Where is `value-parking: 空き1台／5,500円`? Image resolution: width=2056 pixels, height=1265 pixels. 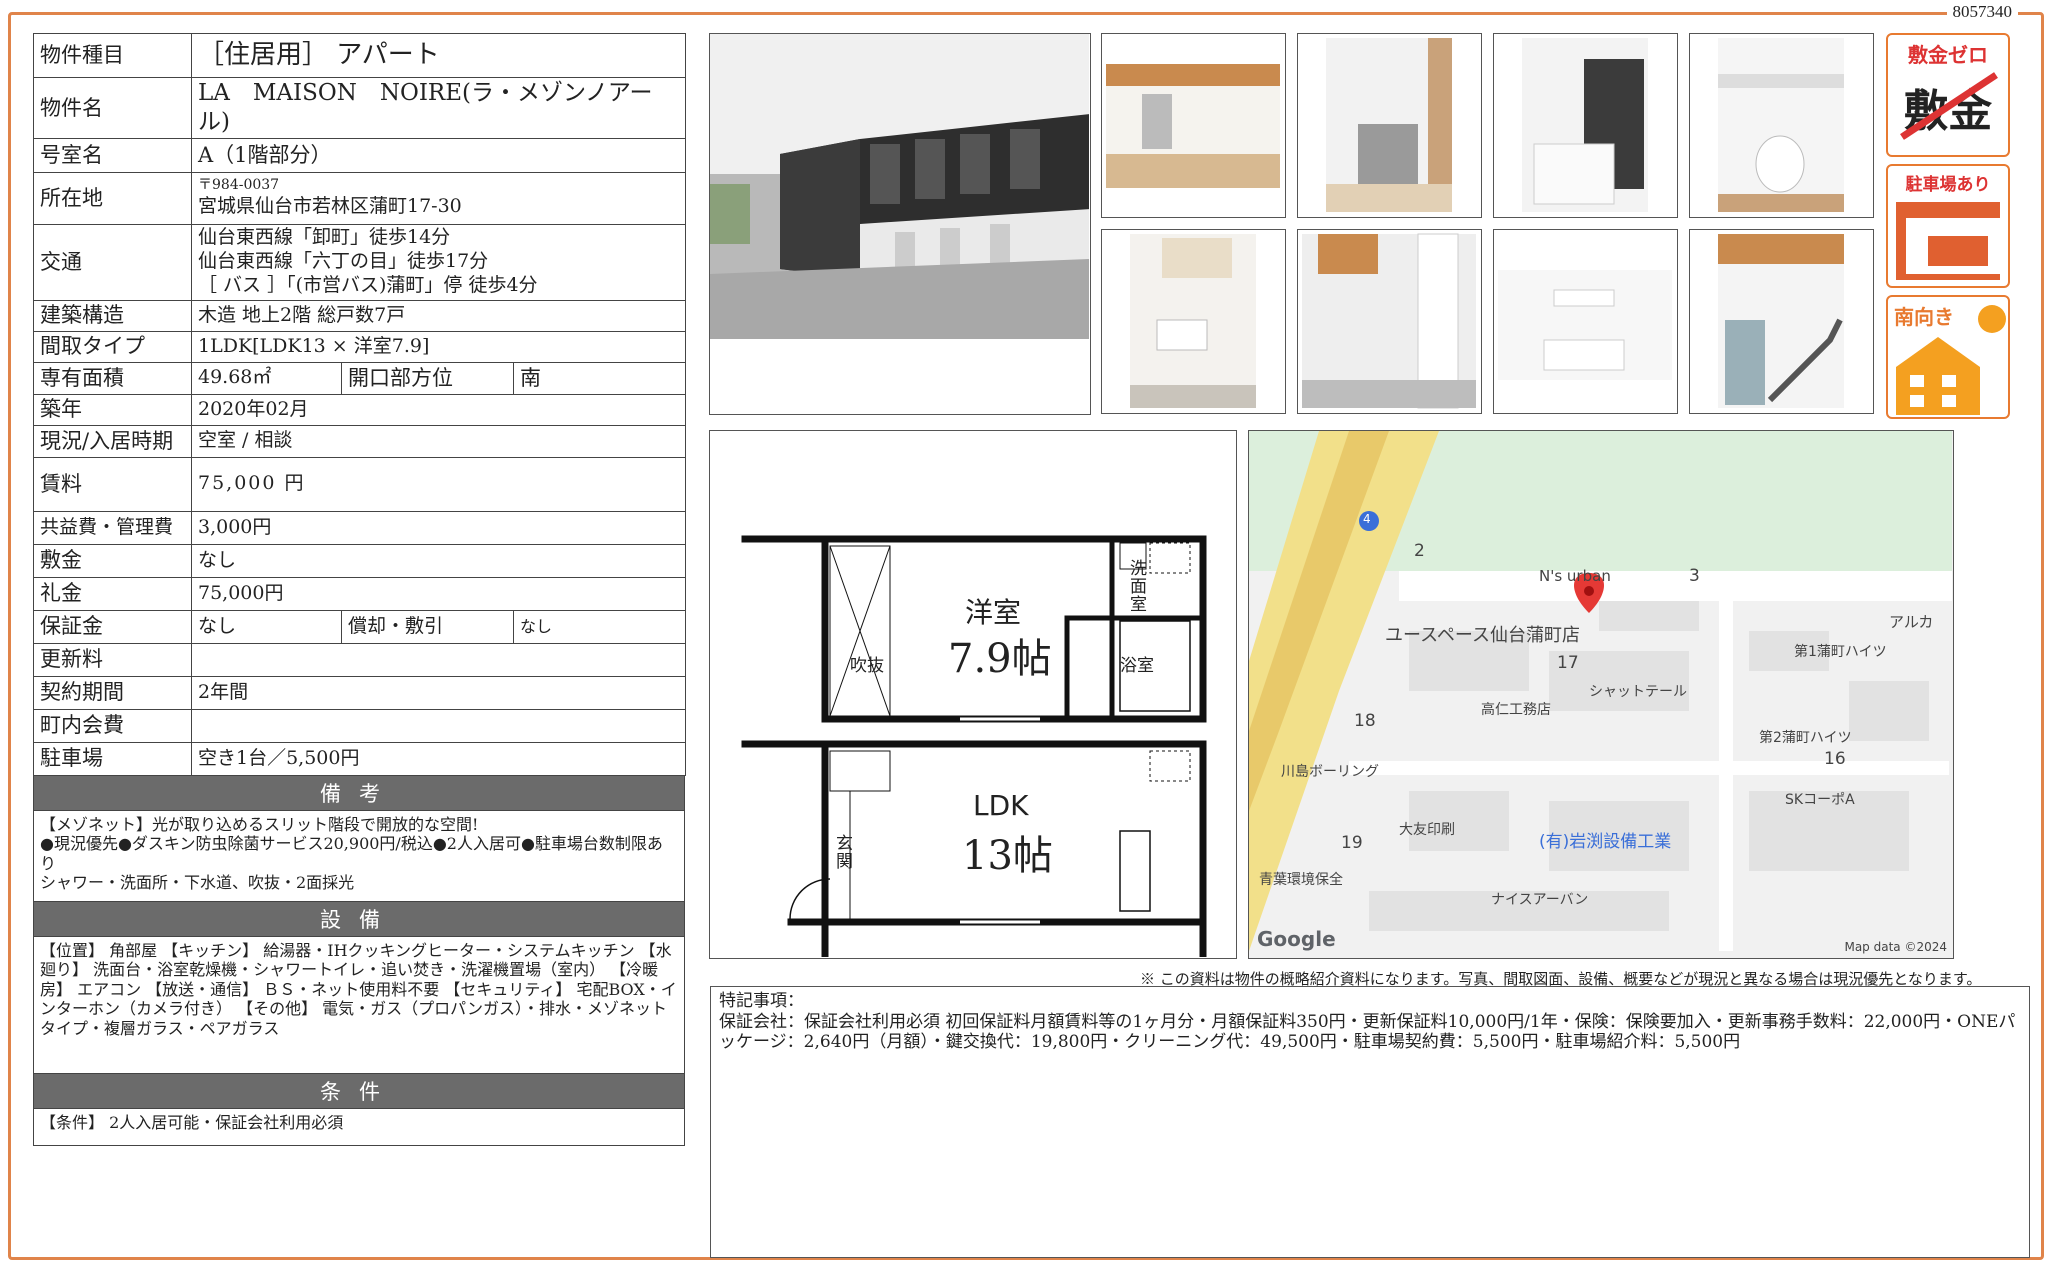
value-parking: 空き1台／5,500円 is located at coordinates (438, 758).